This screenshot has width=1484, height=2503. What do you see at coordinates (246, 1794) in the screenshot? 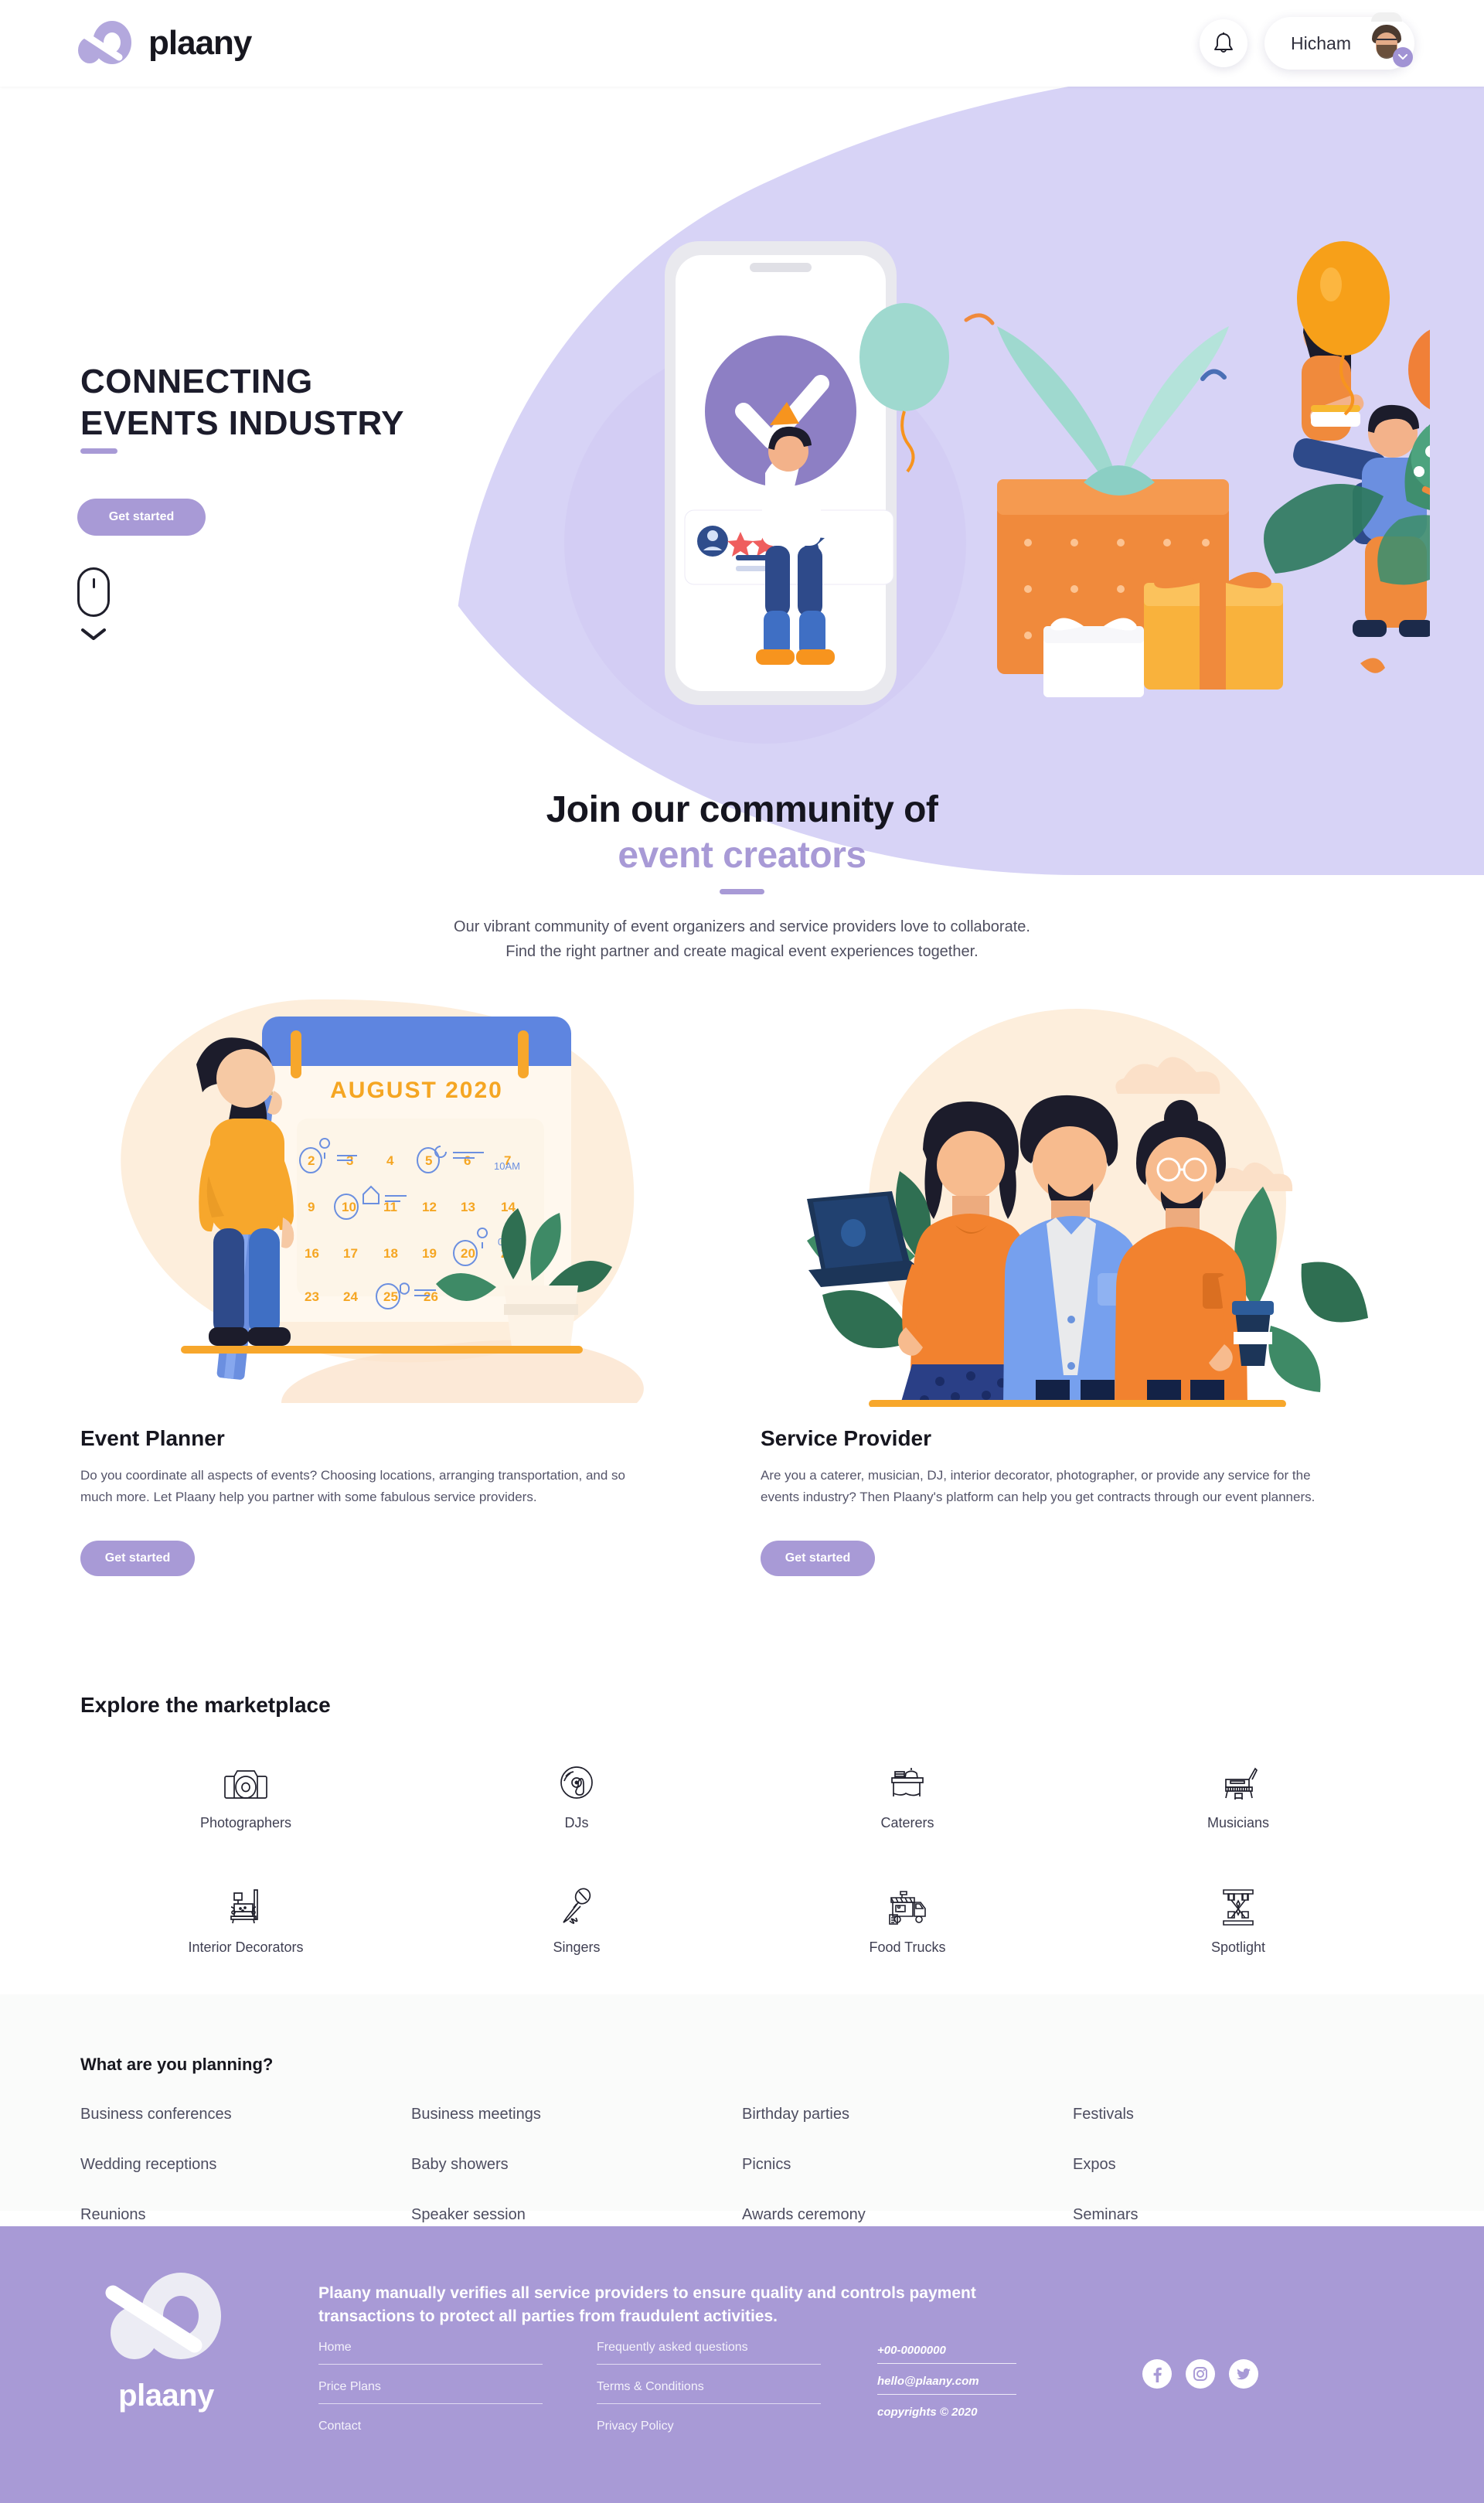
I see `marketplace-item-photographers: Photographers` at bounding box center [246, 1794].